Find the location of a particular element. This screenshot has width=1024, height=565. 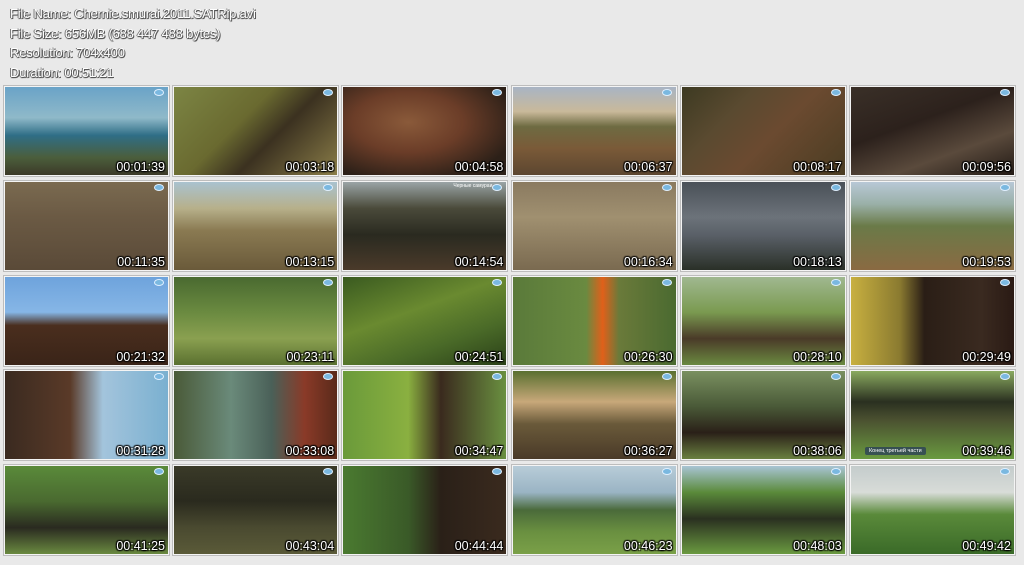

timestamp: 00:16:34 is located at coordinates (648, 261).